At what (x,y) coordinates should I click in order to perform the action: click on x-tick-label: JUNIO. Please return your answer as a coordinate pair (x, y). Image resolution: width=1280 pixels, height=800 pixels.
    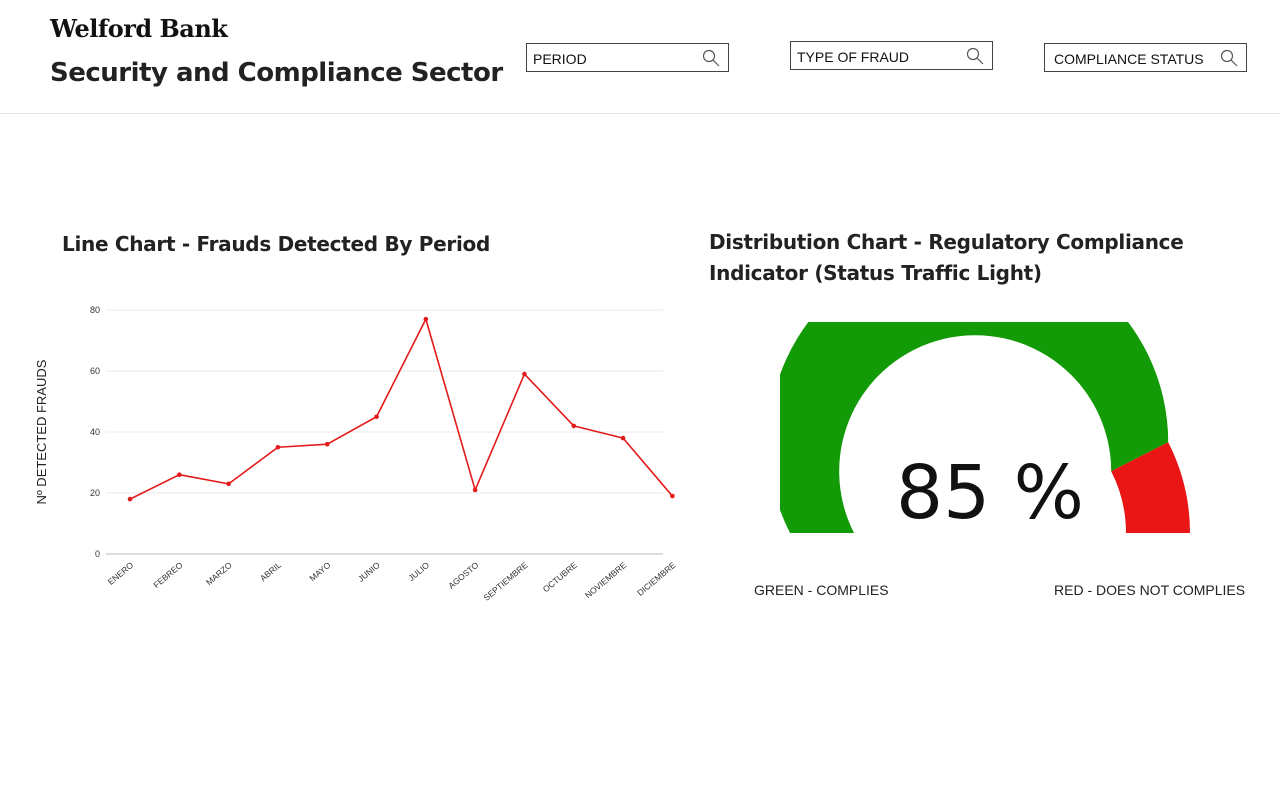
    Looking at the image, I should click on (369, 572).